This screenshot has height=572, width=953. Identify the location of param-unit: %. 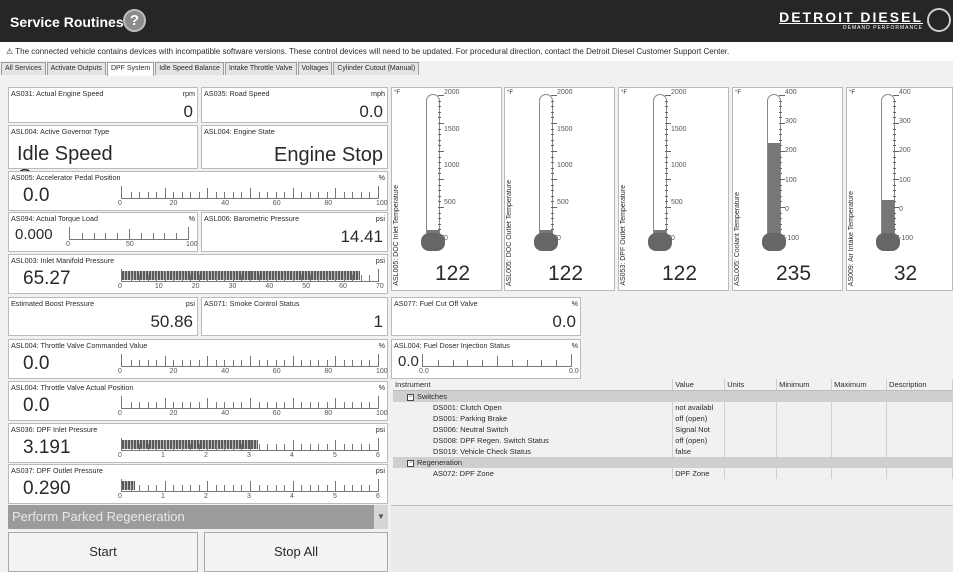
(191, 218).